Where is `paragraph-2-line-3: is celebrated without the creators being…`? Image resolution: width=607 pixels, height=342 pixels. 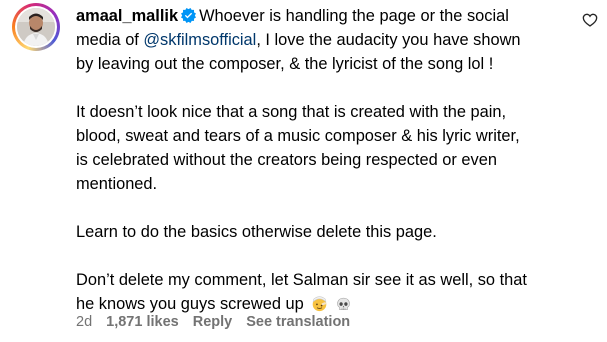 paragraph-2-line-3: is celebrated without the creators being… is located at coordinates (286, 160).